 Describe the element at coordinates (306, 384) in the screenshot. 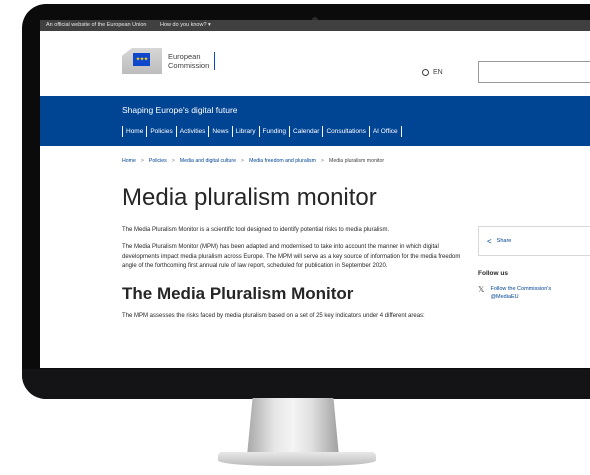

I see `monitor-chin` at that location.